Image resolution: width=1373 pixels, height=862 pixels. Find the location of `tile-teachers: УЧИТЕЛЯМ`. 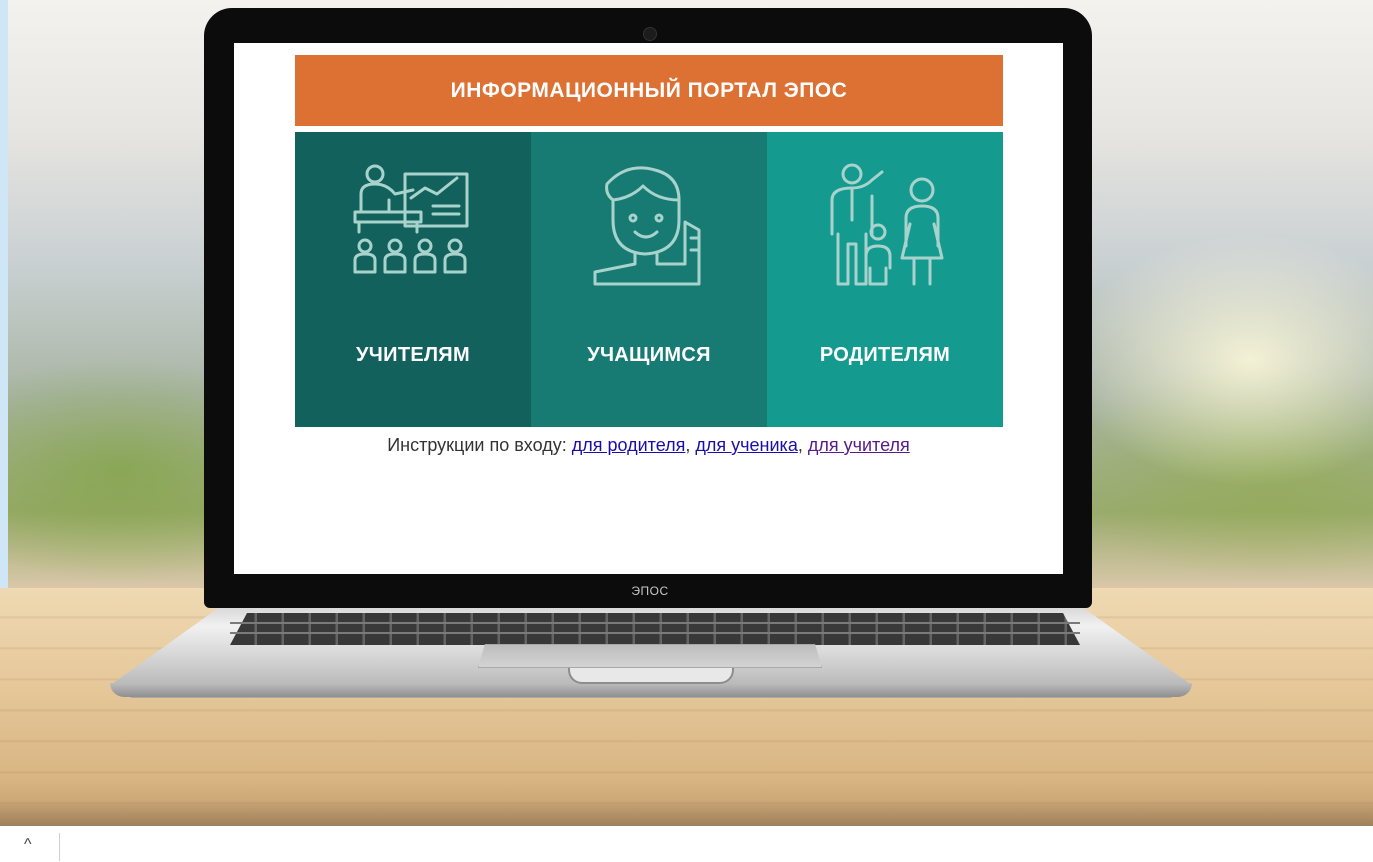

tile-teachers: УЧИТЕЛЯМ is located at coordinates (413, 279).